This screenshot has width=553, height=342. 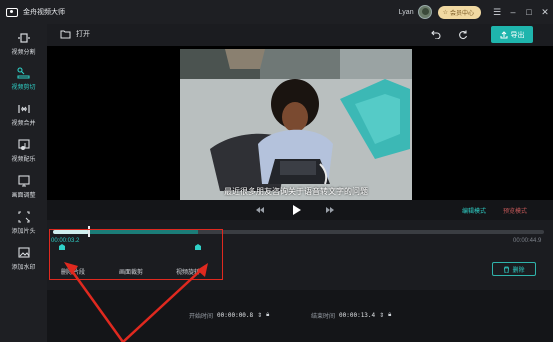 What do you see at coordinates (497, 12) in the screenshot?
I see `menu-icon: ☰` at bounding box center [497, 12].